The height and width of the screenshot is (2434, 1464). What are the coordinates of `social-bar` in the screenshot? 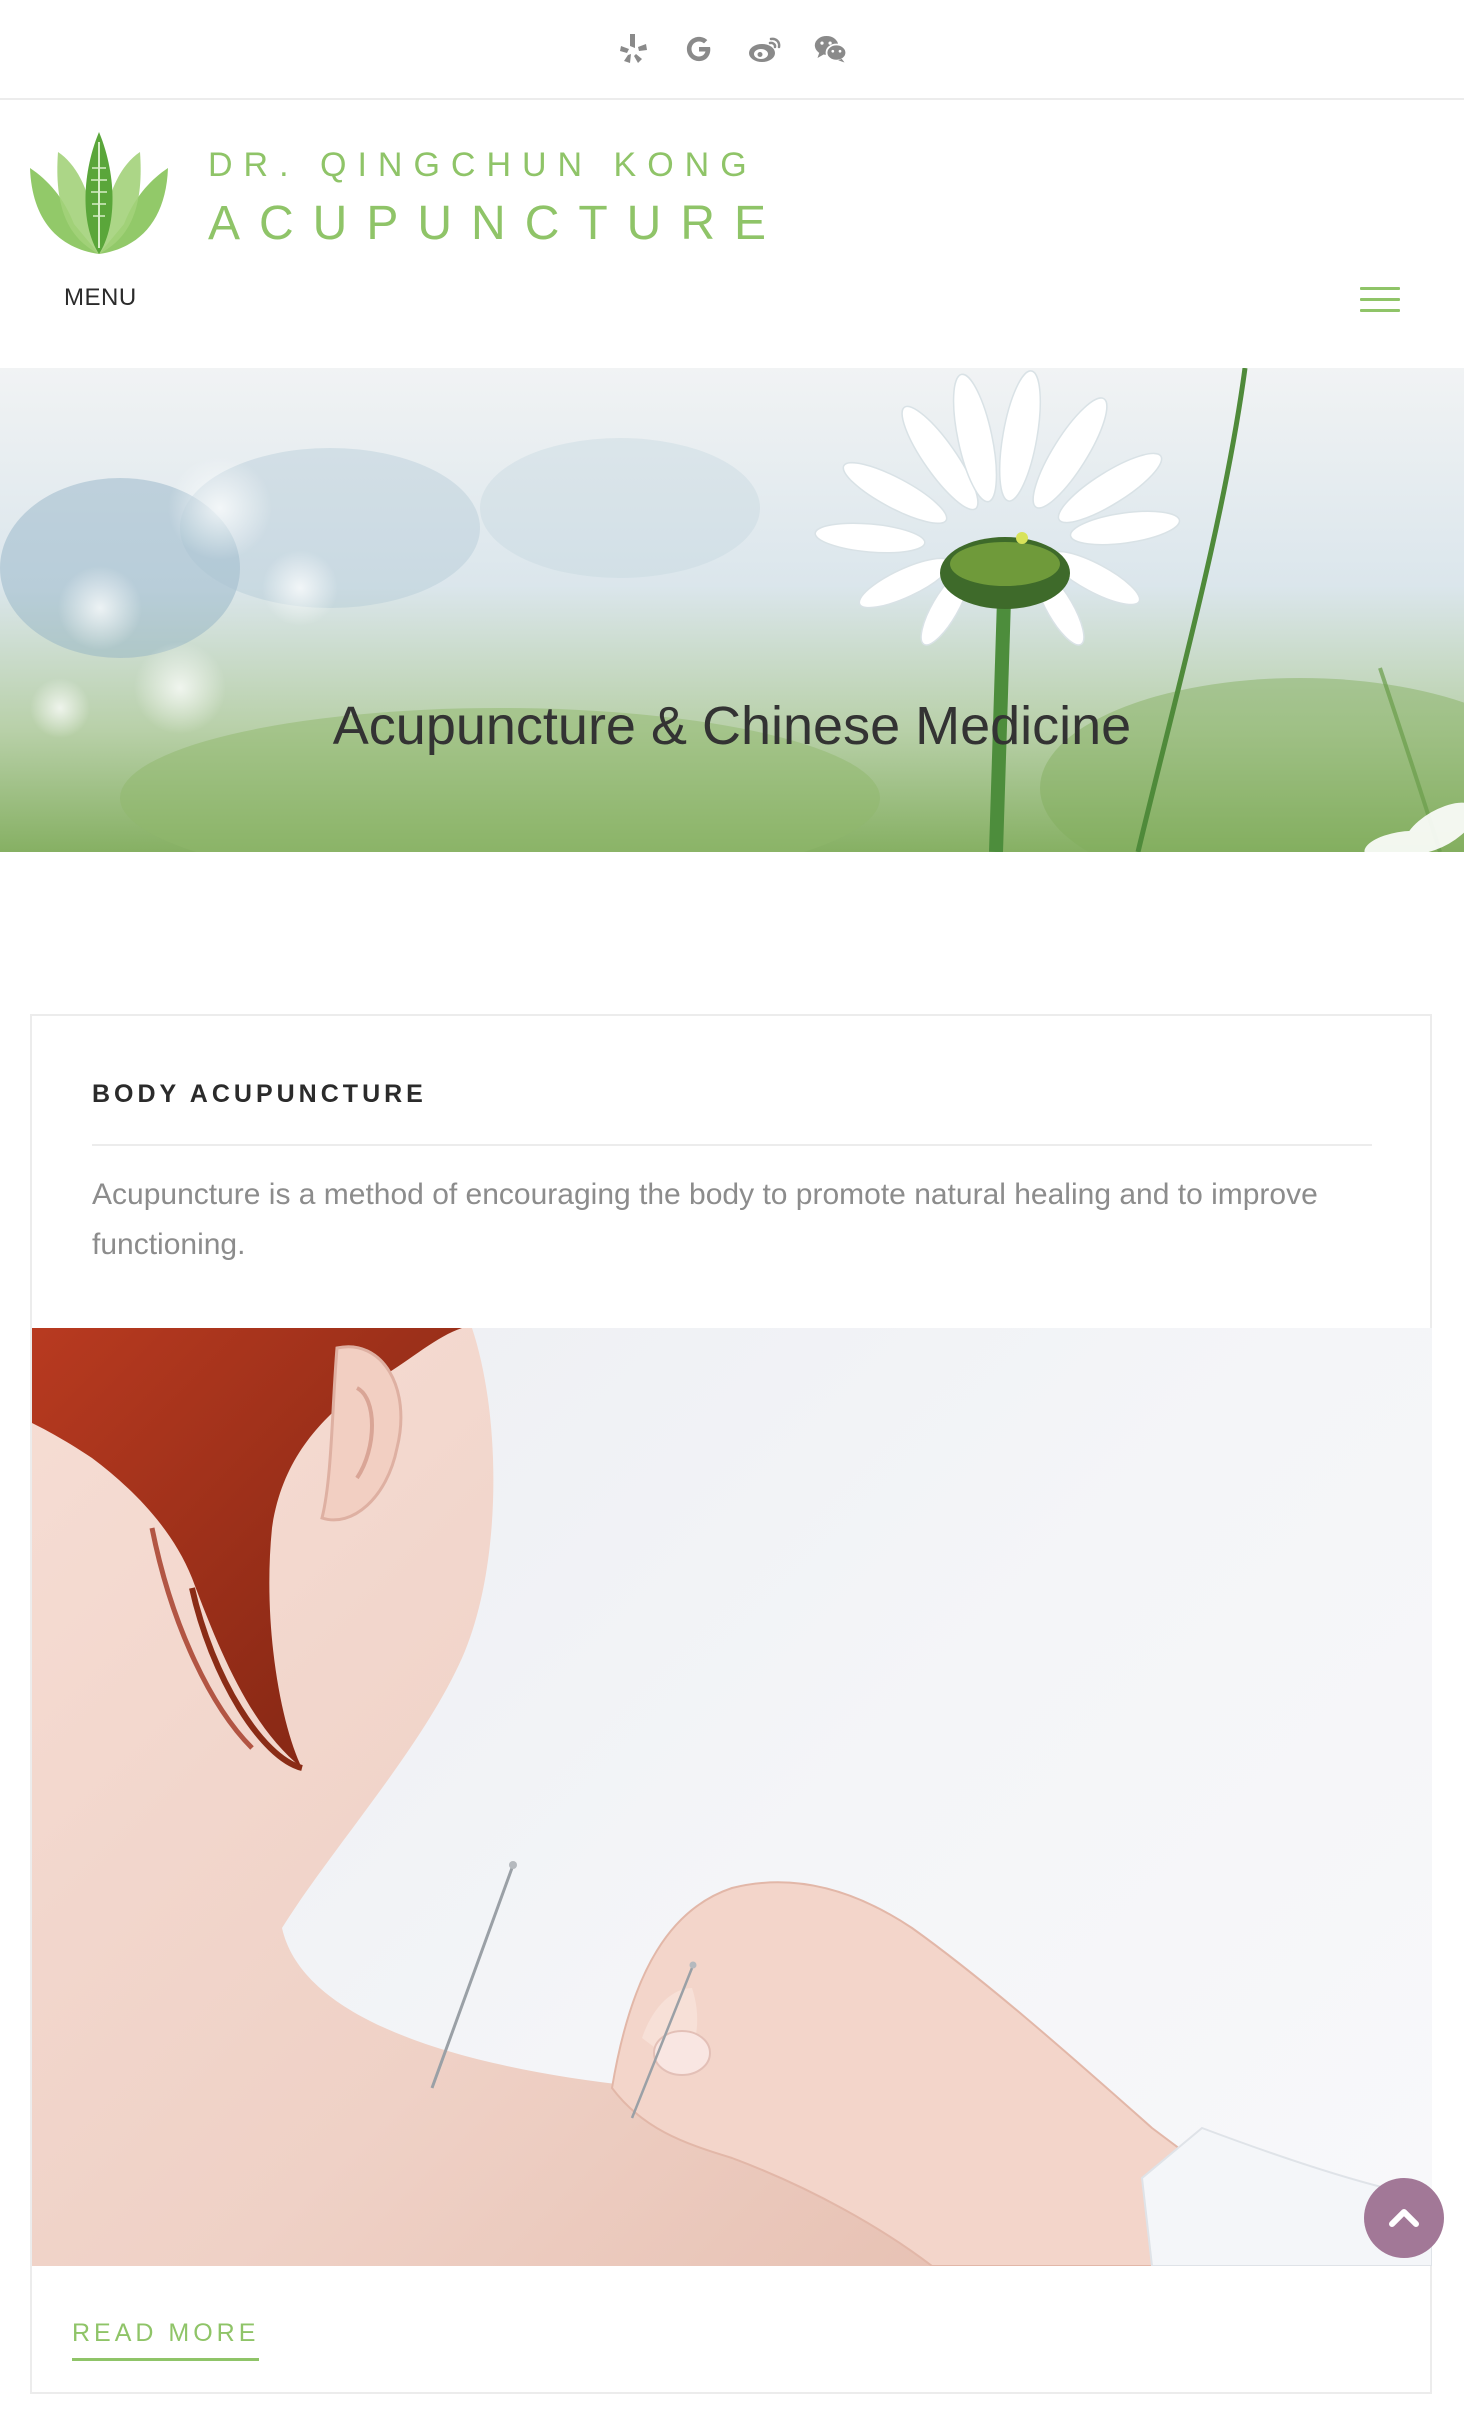 It's located at (732, 50).